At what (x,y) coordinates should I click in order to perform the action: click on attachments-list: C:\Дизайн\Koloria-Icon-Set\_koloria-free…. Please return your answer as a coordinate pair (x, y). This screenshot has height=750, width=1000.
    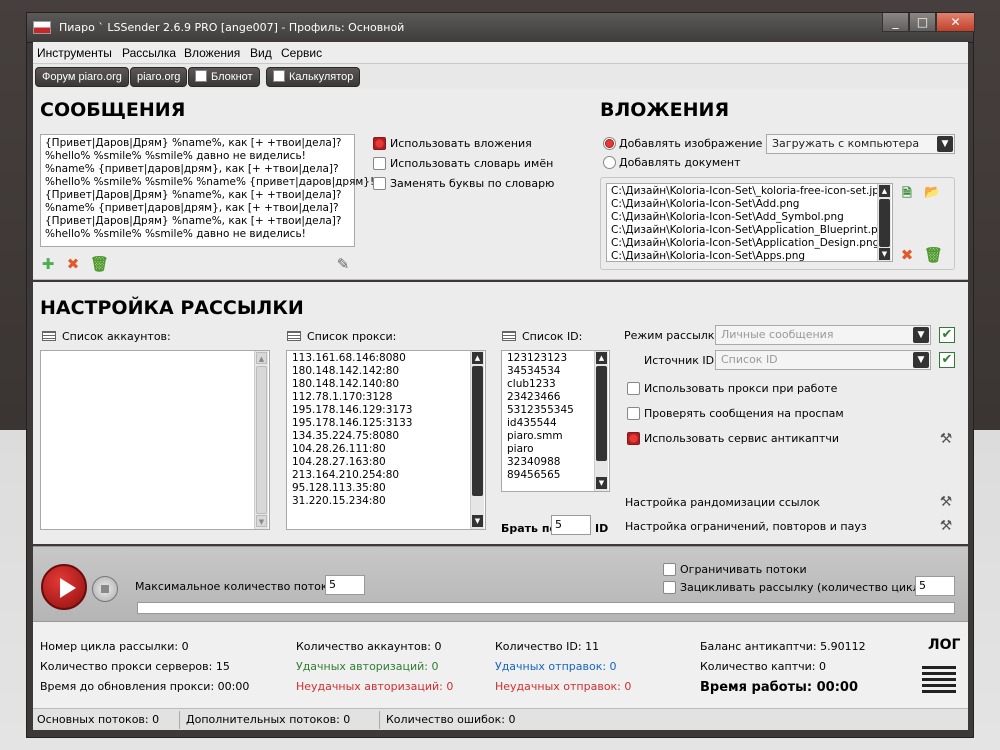
    Looking at the image, I should click on (749, 222).